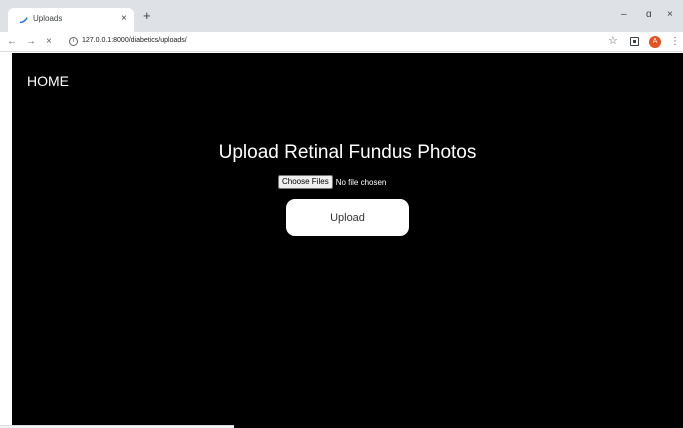  Describe the element at coordinates (48, 81) in the screenshot. I see `home-link: HOME` at that location.